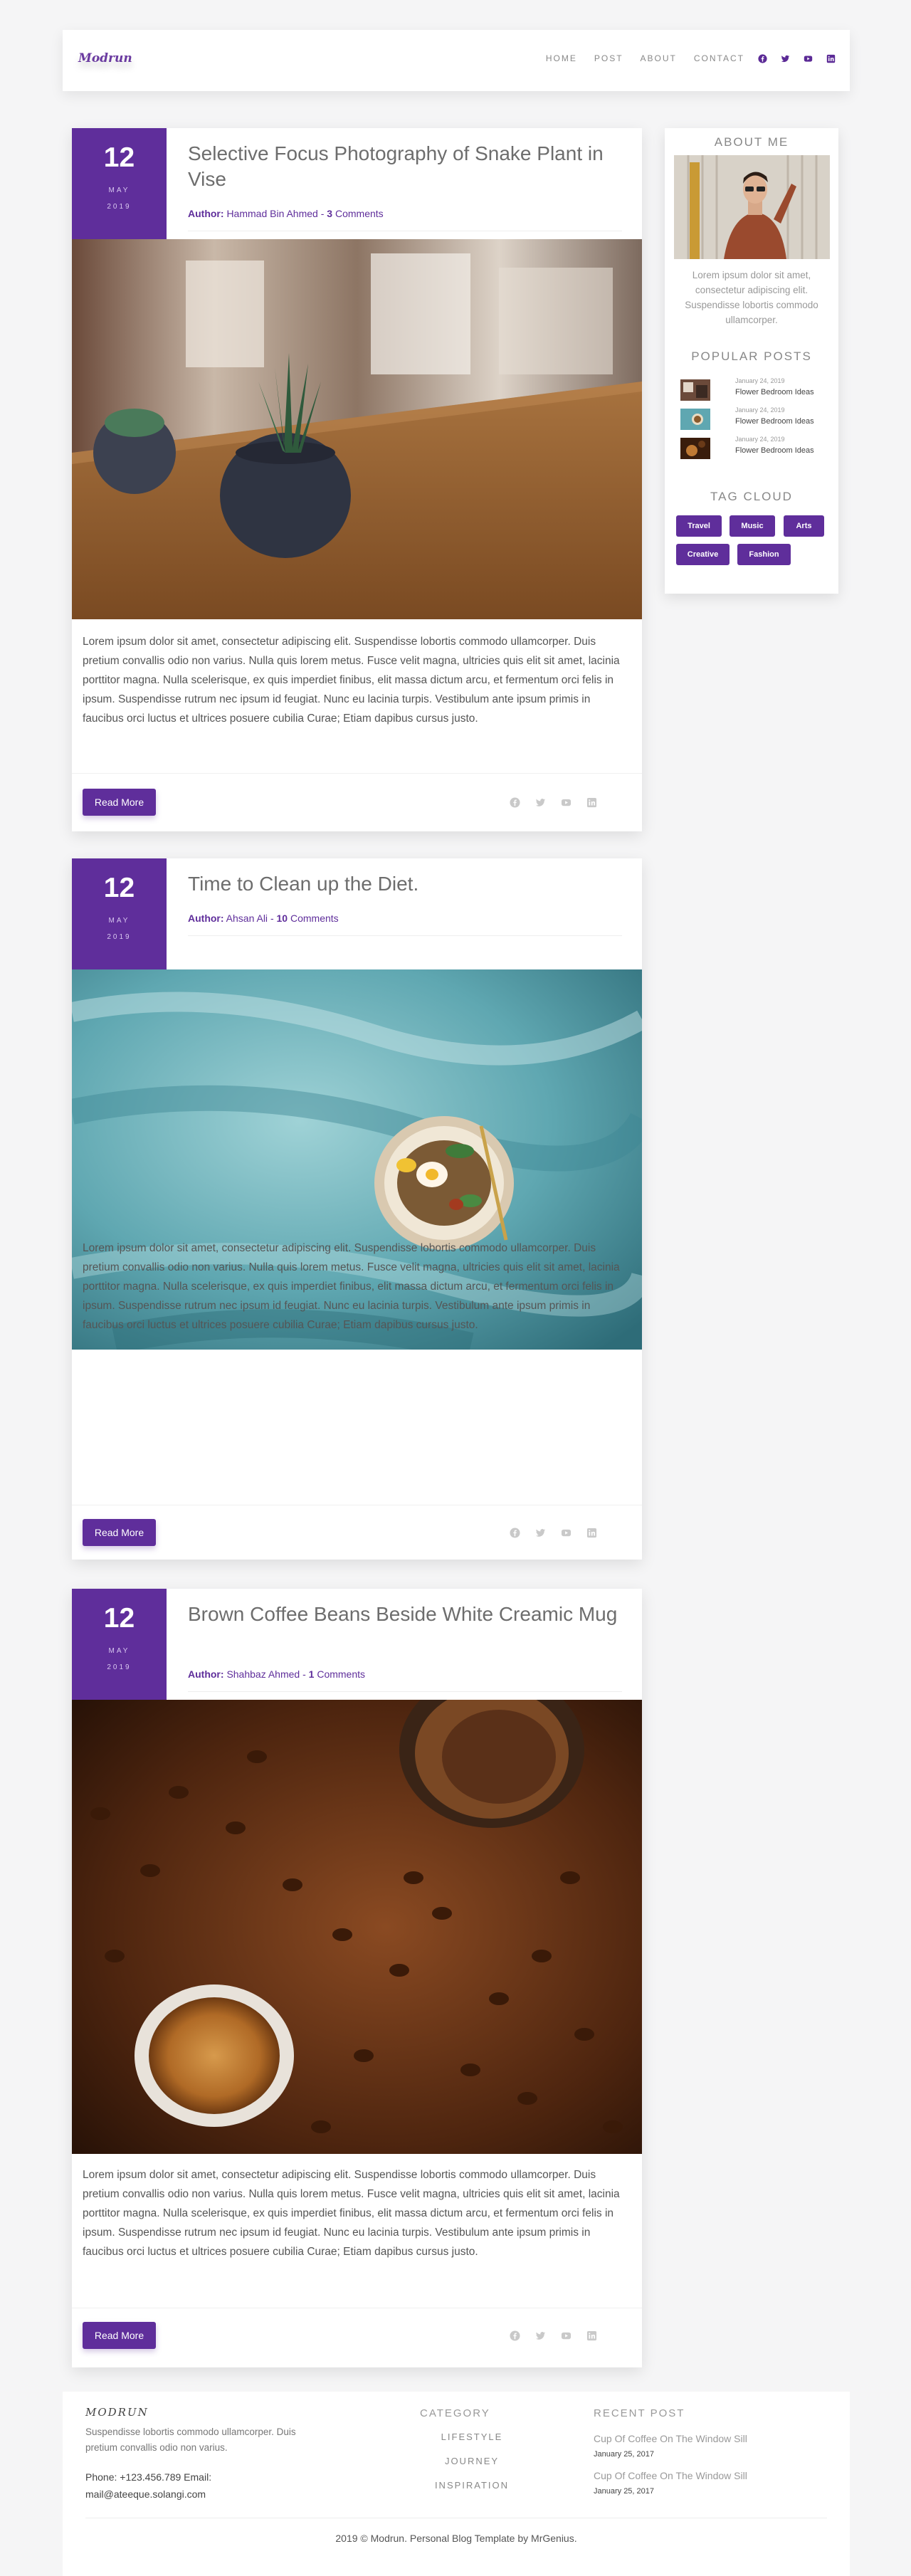  Describe the element at coordinates (472, 2485) in the screenshot. I see `footer-category-inspiration: INSPIRATION` at that location.